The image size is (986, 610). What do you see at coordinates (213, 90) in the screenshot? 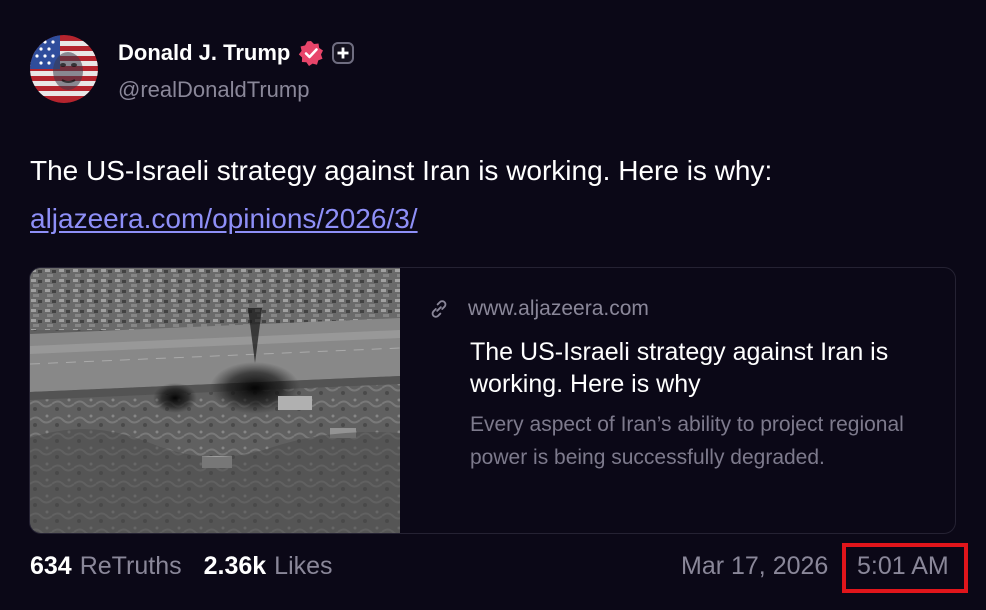
I see `author-handle: @realDonaldTrump` at bounding box center [213, 90].